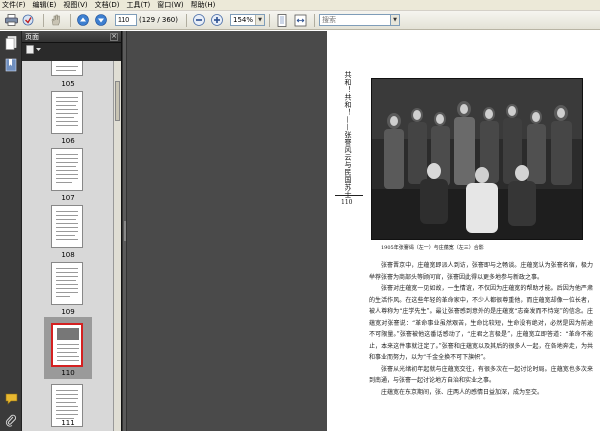 This screenshot has height=431, width=600. What do you see at coordinates (126, 20) in the screenshot?
I see `page-number-input` at bounding box center [126, 20].